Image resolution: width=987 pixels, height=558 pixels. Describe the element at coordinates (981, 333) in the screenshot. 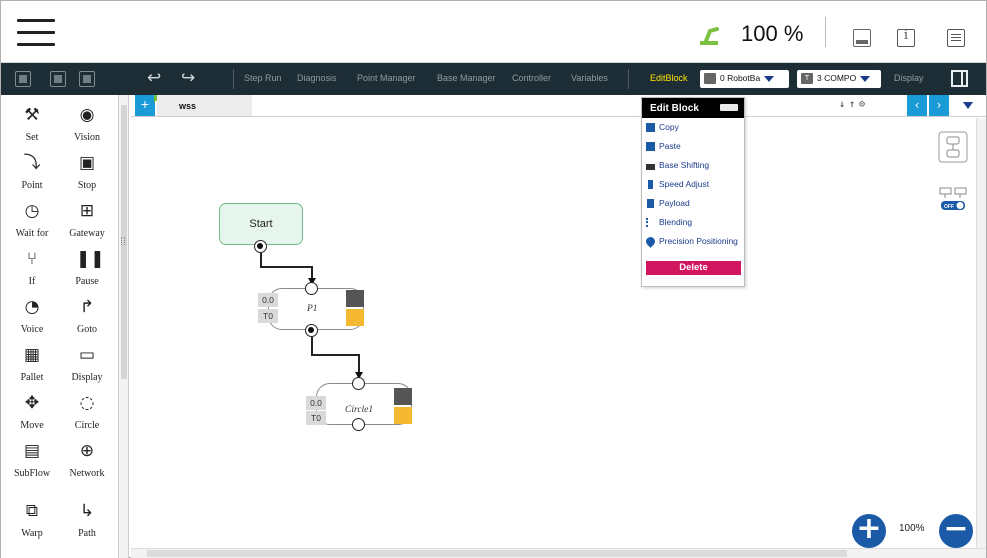

I see `canvas-vertical-scrollbar` at that location.